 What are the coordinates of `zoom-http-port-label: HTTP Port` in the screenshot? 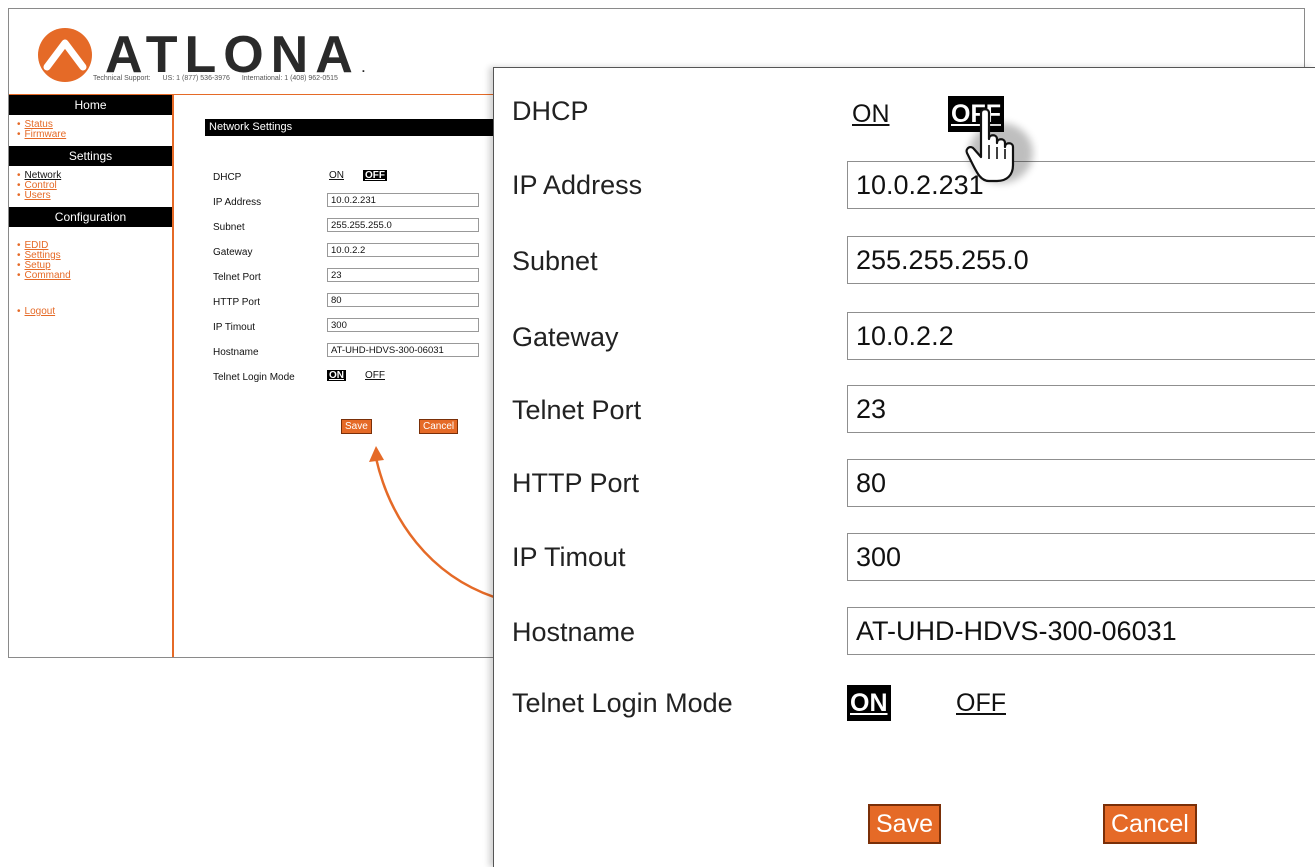 It's located at (576, 483).